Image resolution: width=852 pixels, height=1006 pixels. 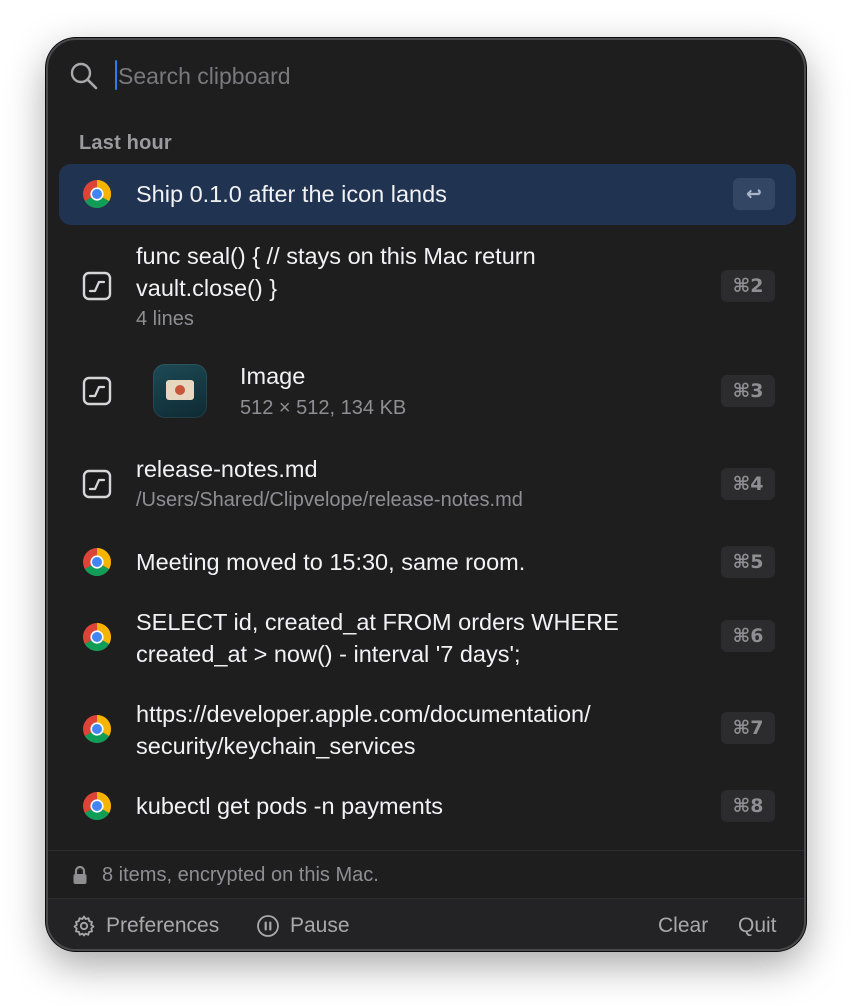 I want to click on shortcut-badge: ⌘7, so click(x=748, y=728).